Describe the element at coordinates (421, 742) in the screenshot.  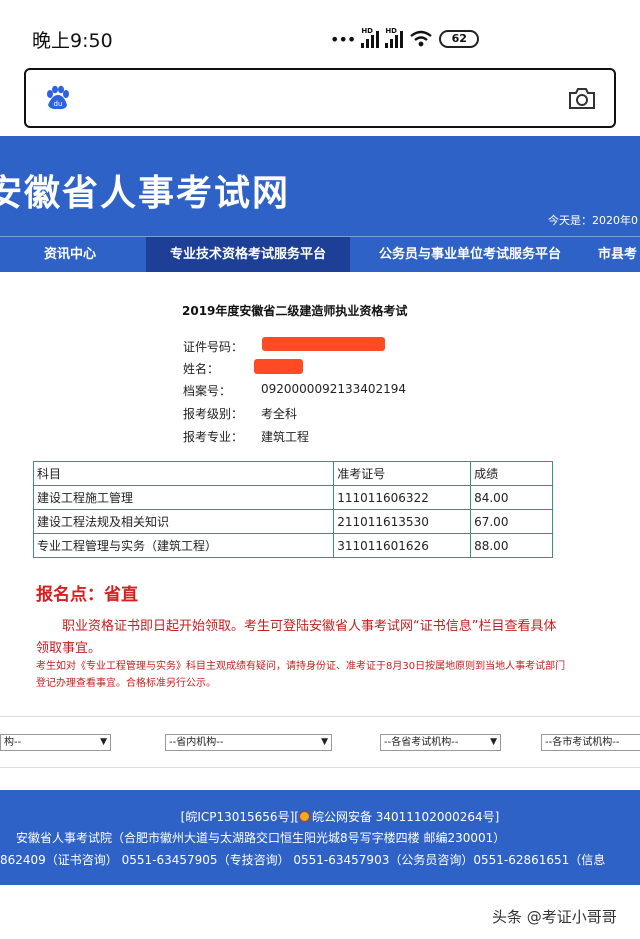
I see `select-province-exam-agency-value: --各省考试机构--` at that location.